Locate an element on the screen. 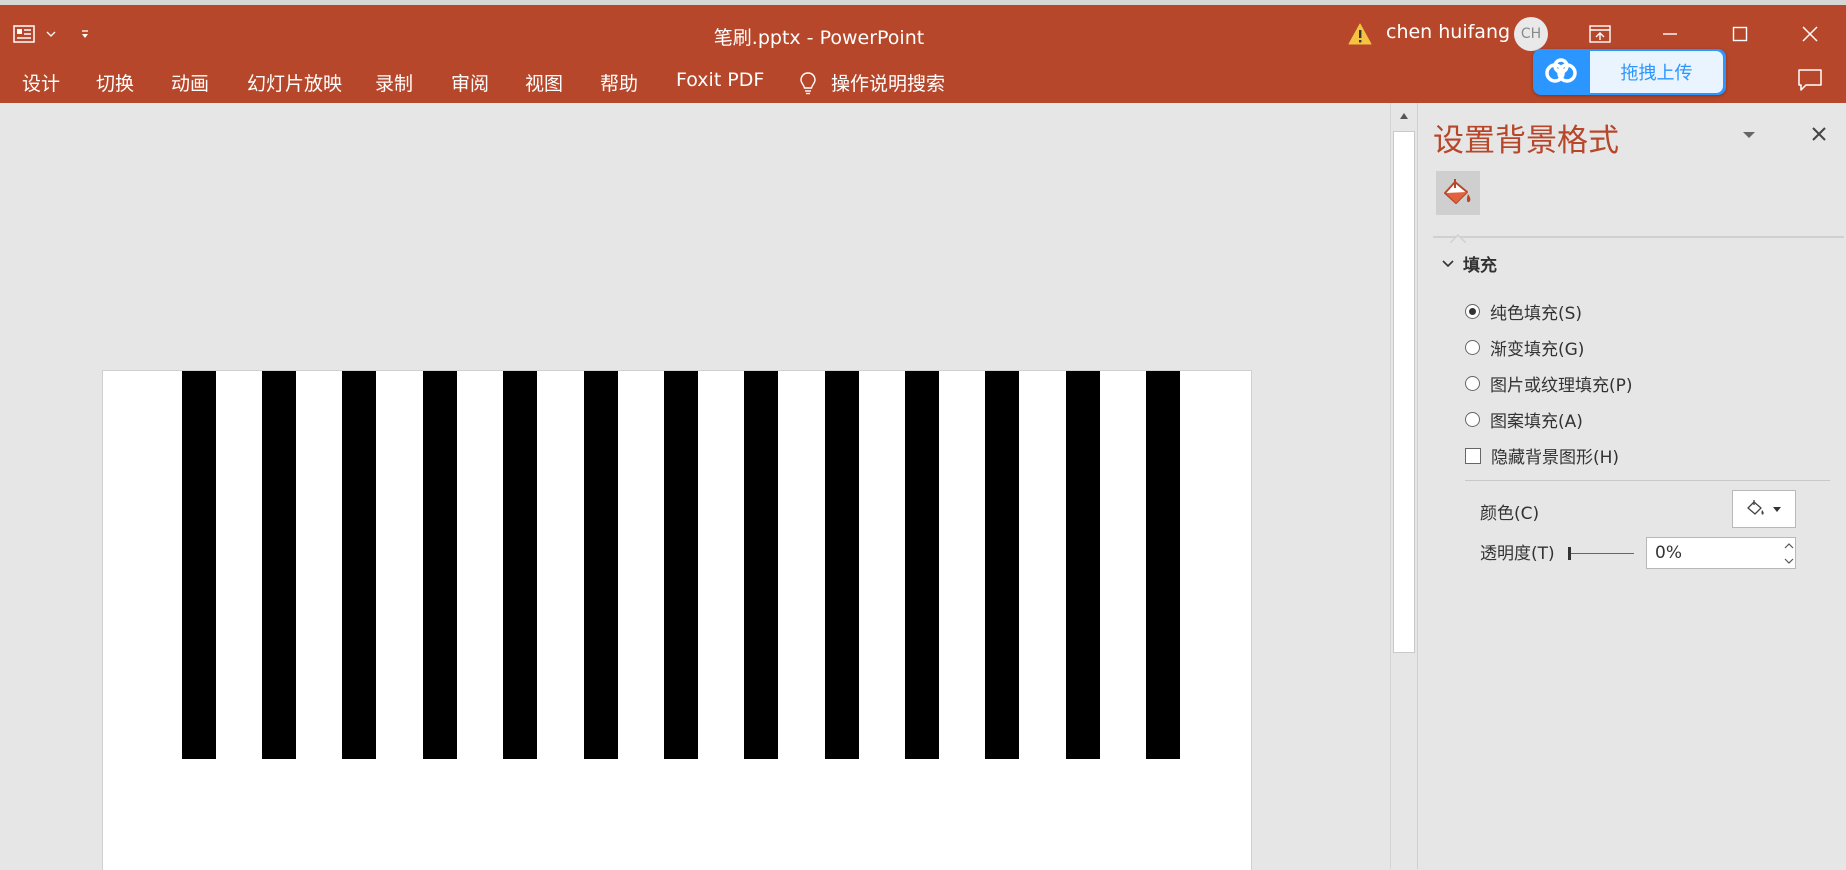 The width and height of the screenshot is (1846, 870). hide-background-checkbox is located at coordinates (1473, 455).